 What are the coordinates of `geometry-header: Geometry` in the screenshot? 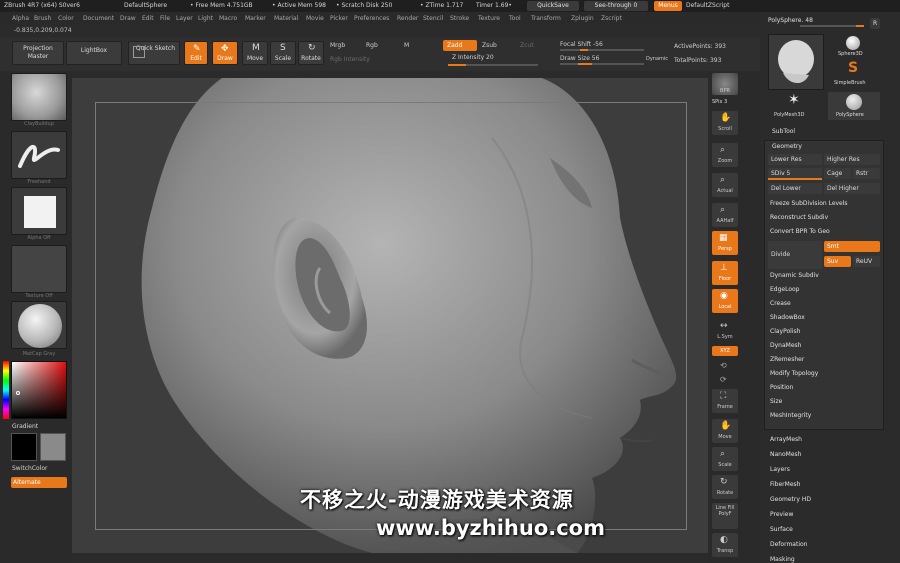 It's located at (787, 146).